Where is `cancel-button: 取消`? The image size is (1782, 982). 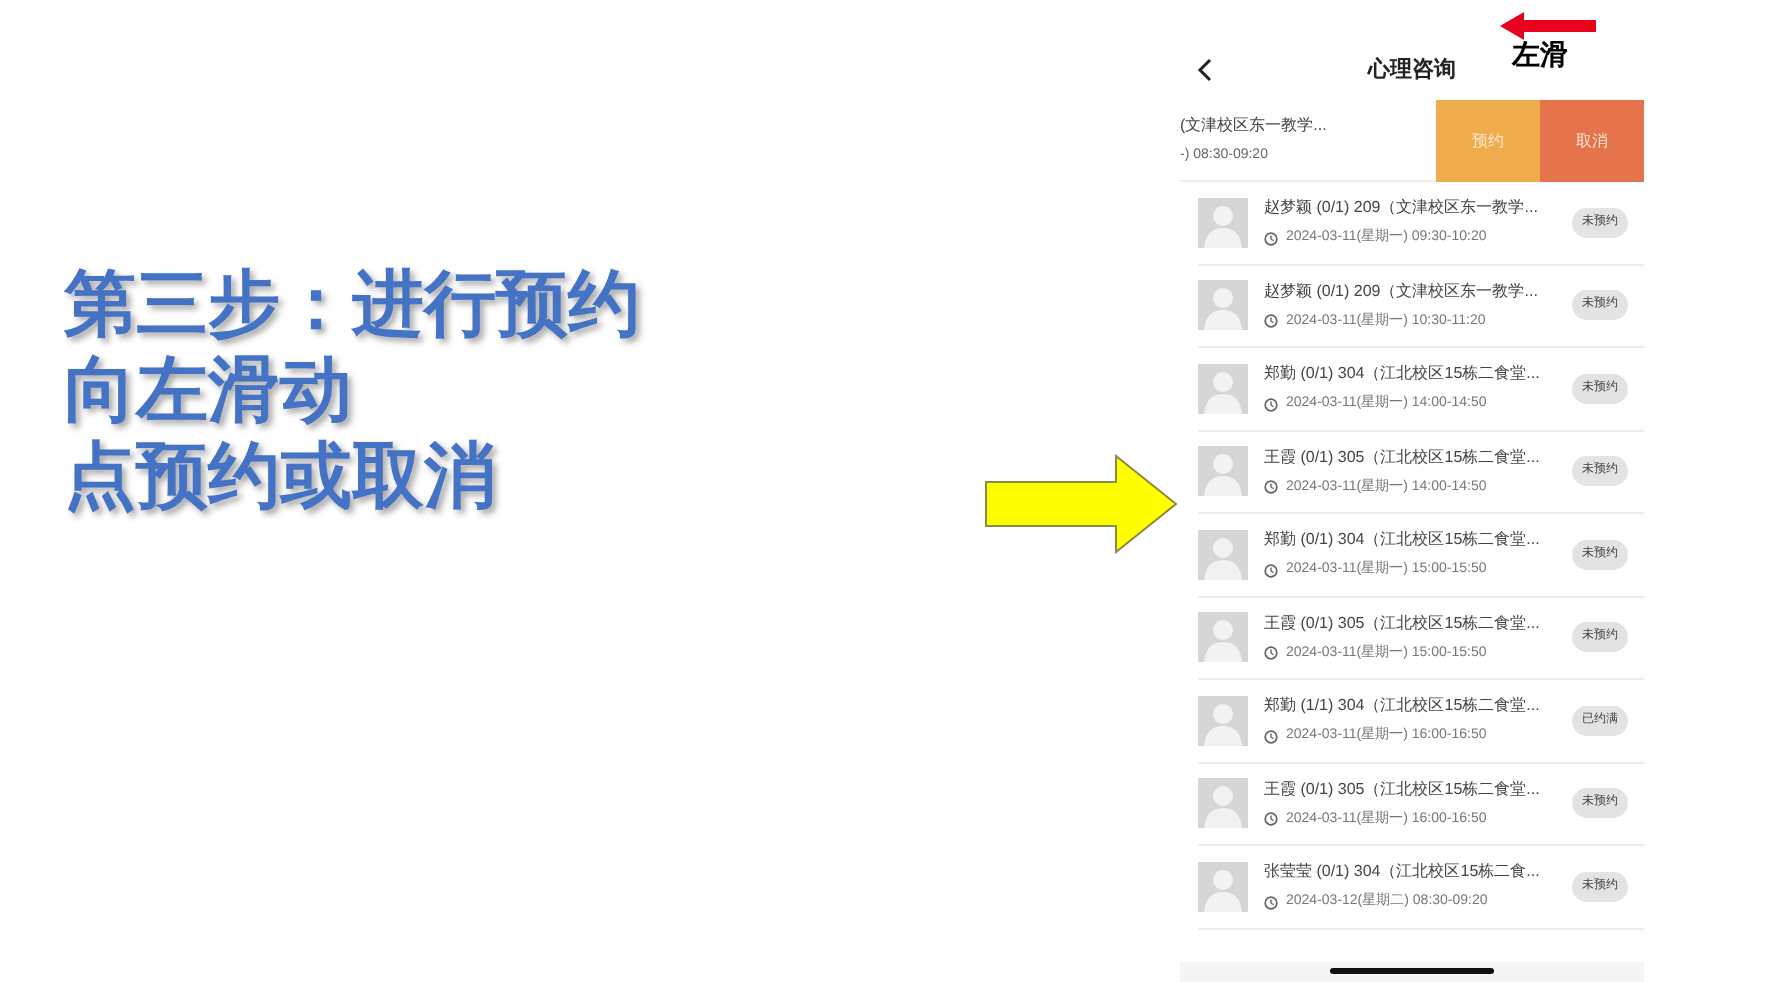
cancel-button: 取消 is located at coordinates (1592, 141).